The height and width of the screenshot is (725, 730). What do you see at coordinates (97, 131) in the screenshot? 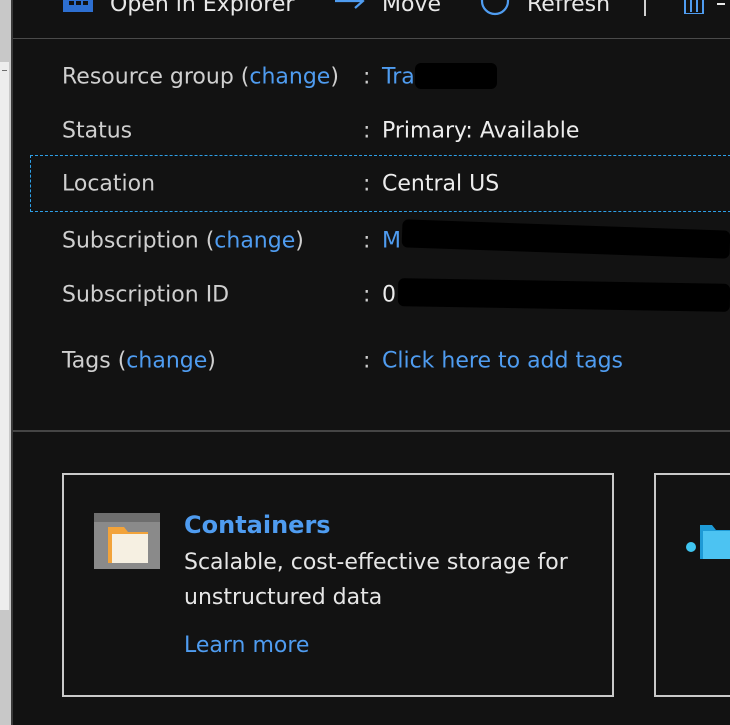
I see `status-label: Status` at bounding box center [97, 131].